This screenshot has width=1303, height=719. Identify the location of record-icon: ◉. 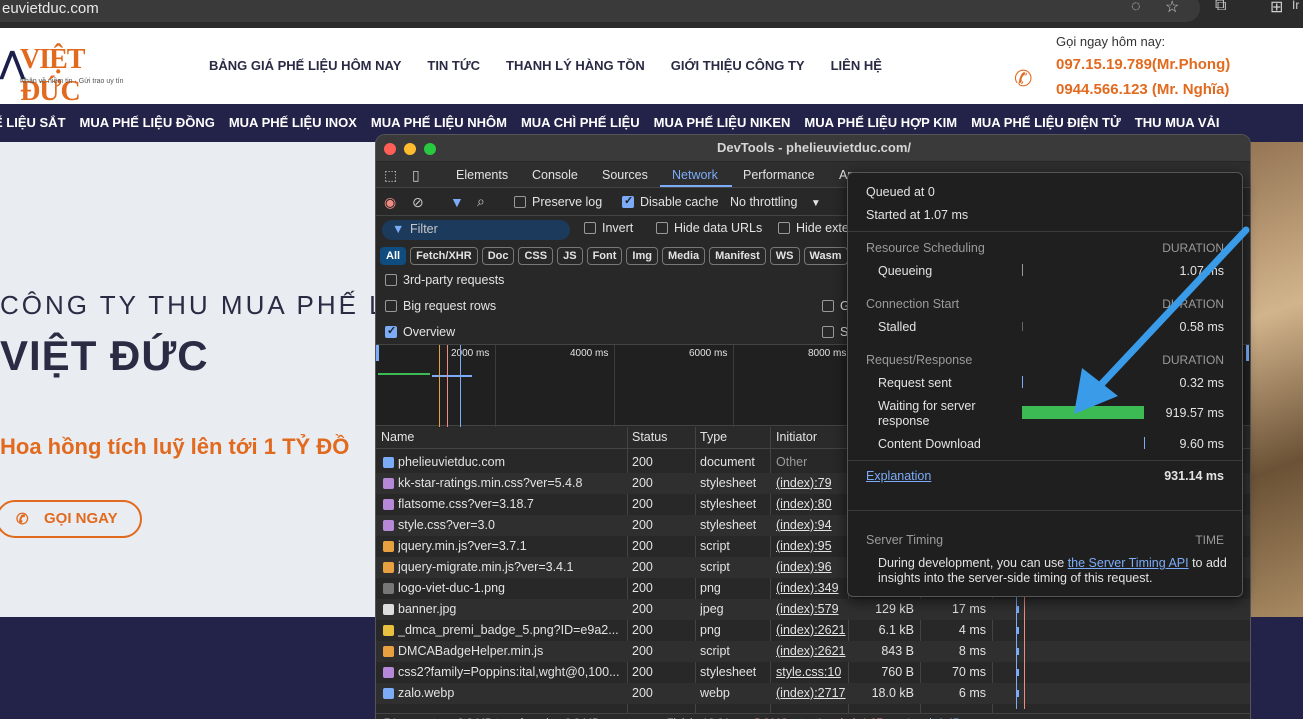
(390, 202).